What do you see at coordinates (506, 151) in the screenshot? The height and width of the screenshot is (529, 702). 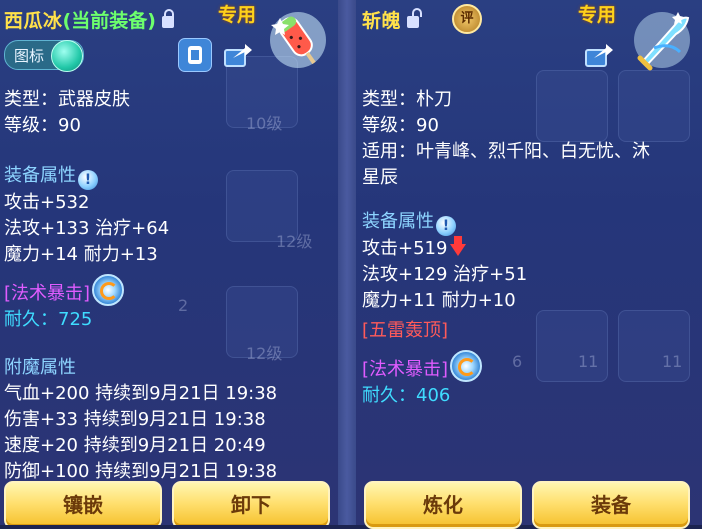 I see `applicable-text: 适用：叶青峰、烈千阳、白无忧、沐` at bounding box center [506, 151].